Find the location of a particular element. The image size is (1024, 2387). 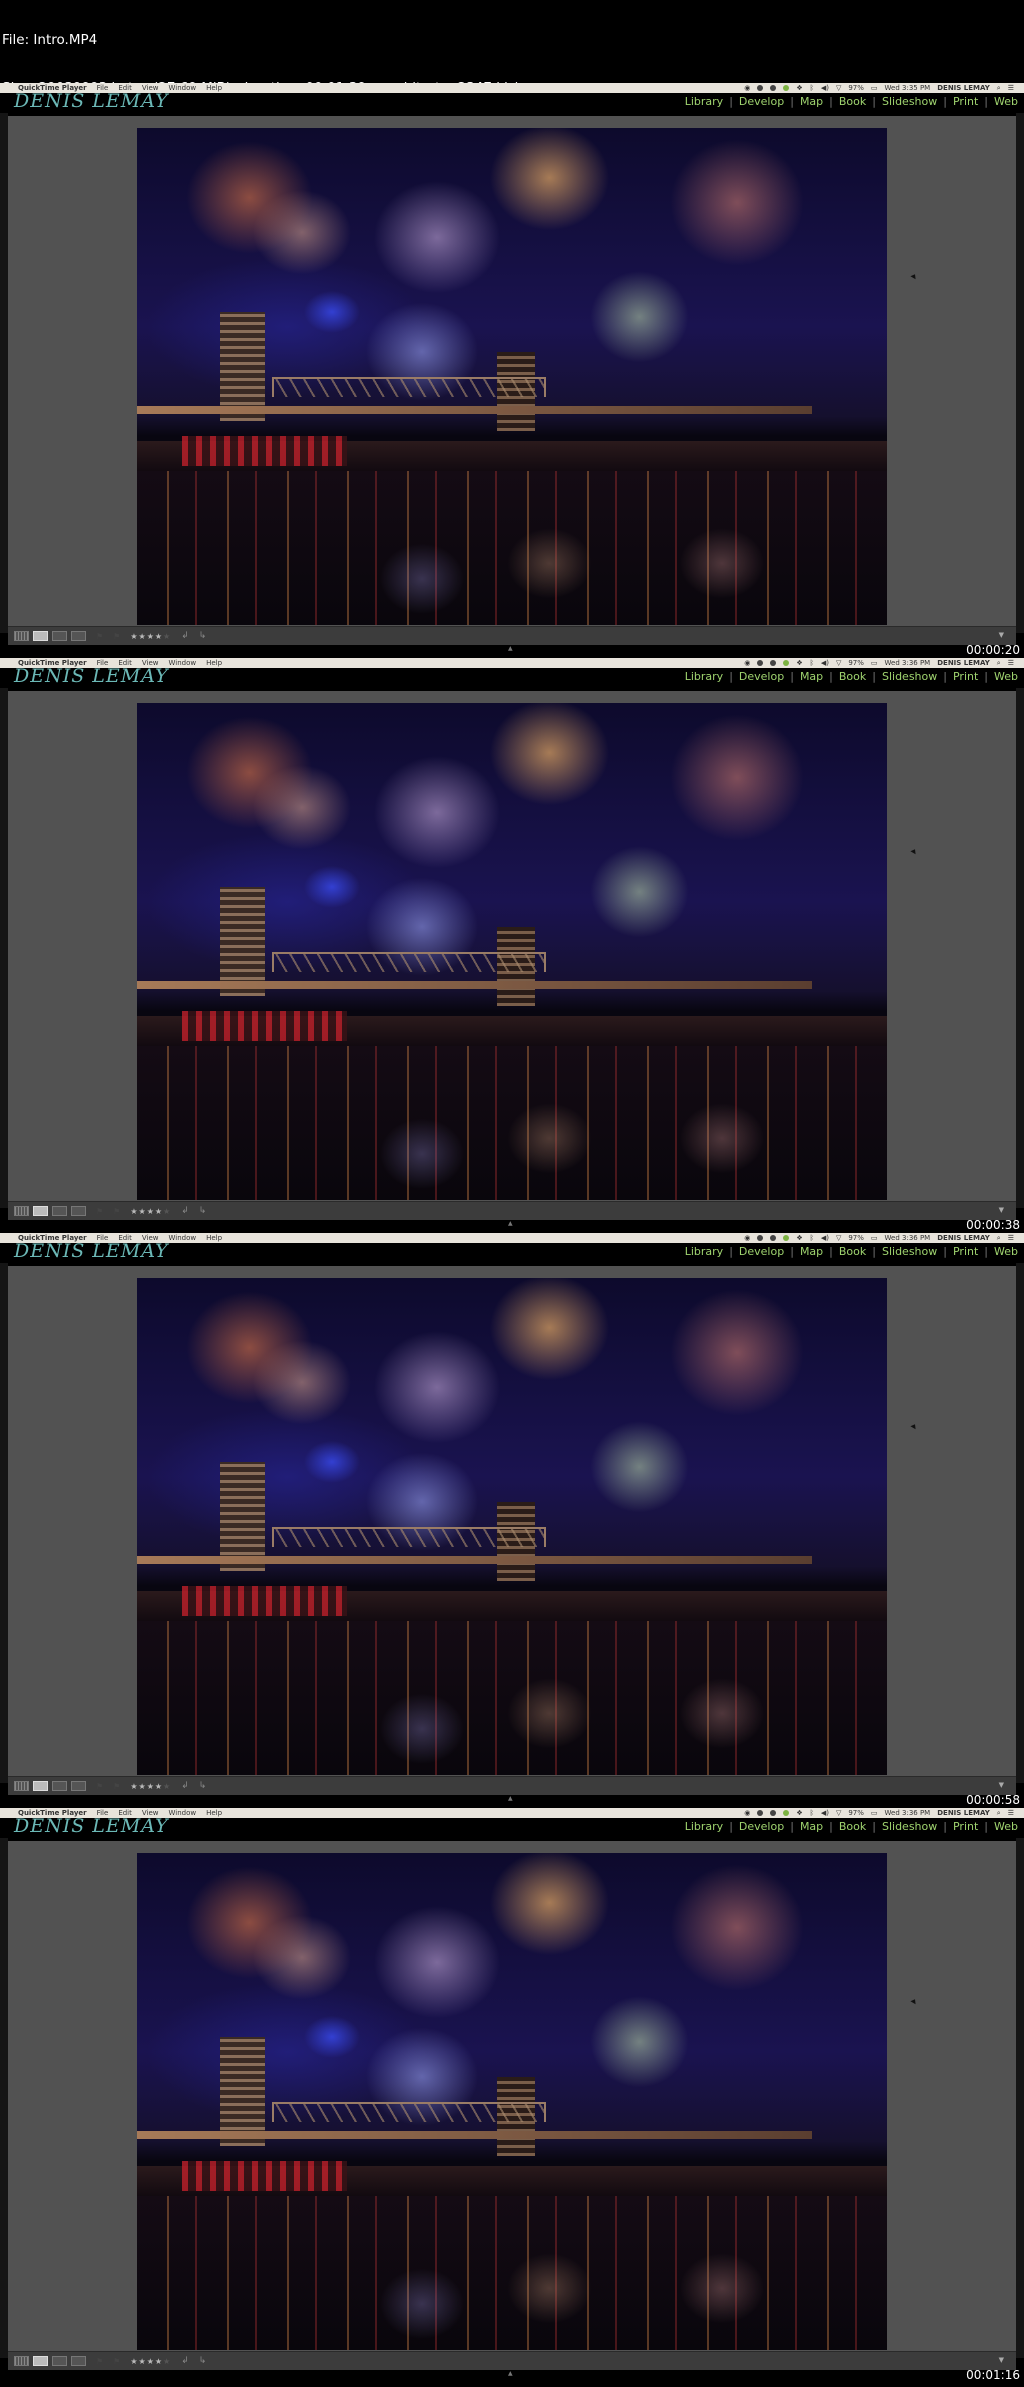

menu-clock: Wed 3:36 PM is located at coordinates (908, 1813).